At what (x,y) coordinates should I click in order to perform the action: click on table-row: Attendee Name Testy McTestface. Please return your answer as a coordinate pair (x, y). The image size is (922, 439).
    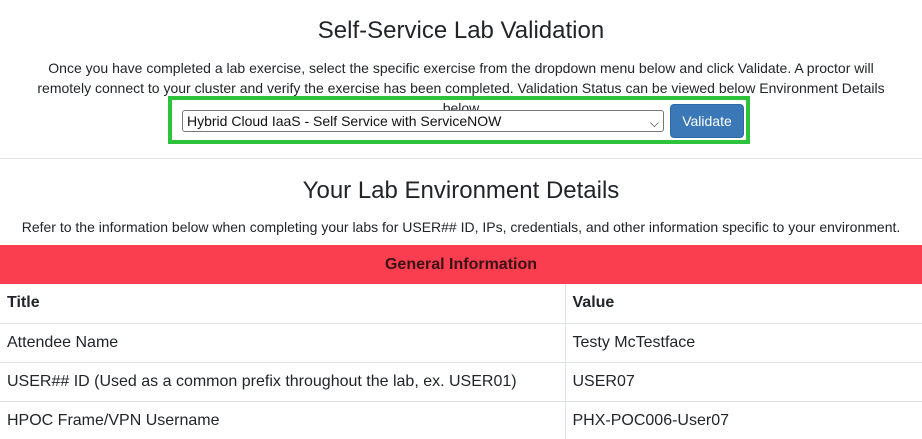
    Looking at the image, I should click on (461, 343).